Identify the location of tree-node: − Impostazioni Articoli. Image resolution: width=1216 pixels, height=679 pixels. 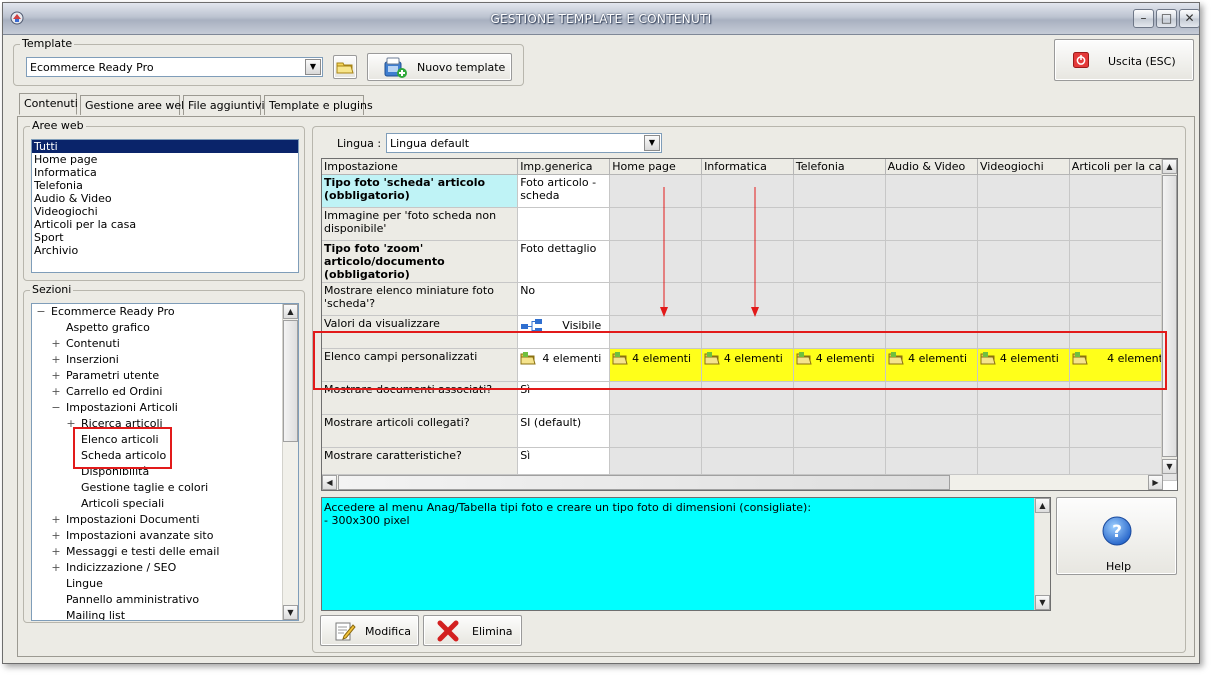
(127, 408).